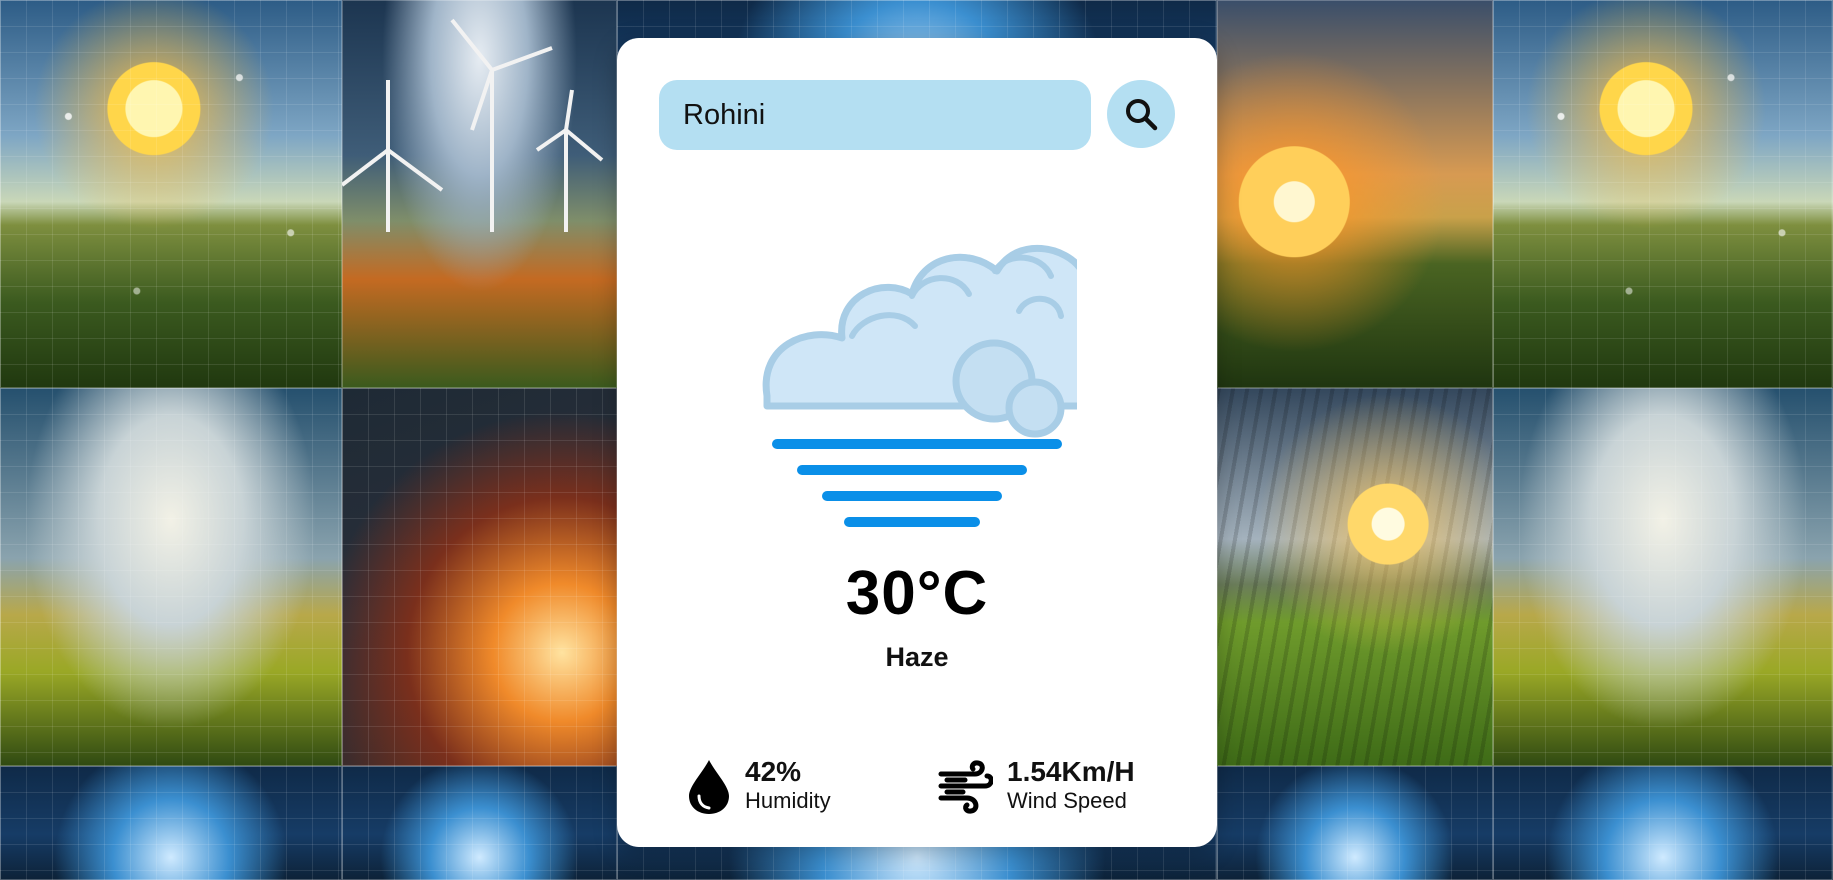 The height and width of the screenshot is (880, 1833). I want to click on weather-details: 42% Humidity 1.54Km/H Wind Speed, so click(917, 761).